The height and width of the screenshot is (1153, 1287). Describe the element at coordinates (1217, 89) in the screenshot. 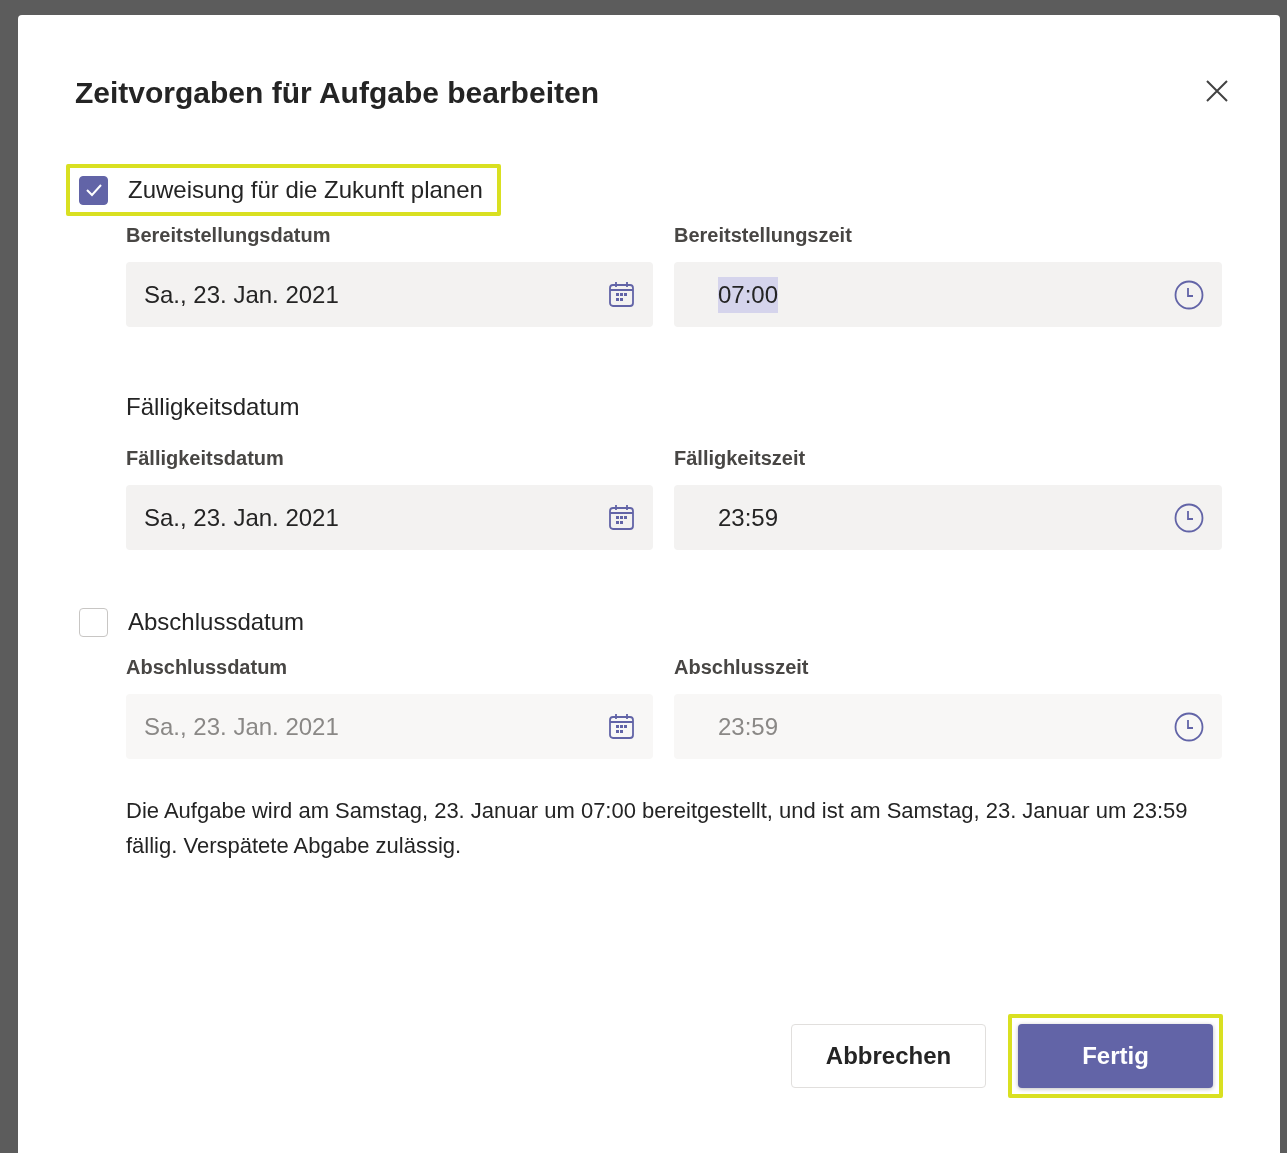

I see `close-icon` at that location.